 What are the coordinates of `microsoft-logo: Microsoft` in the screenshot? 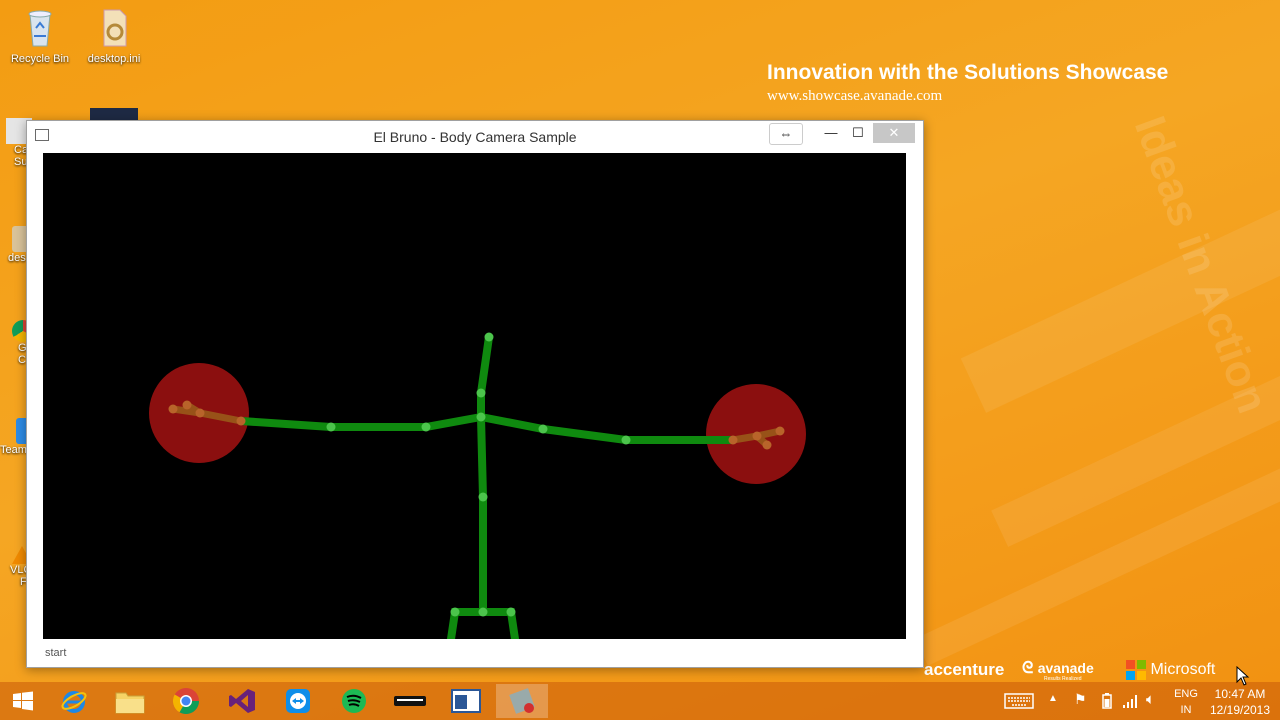 It's located at (1170, 670).